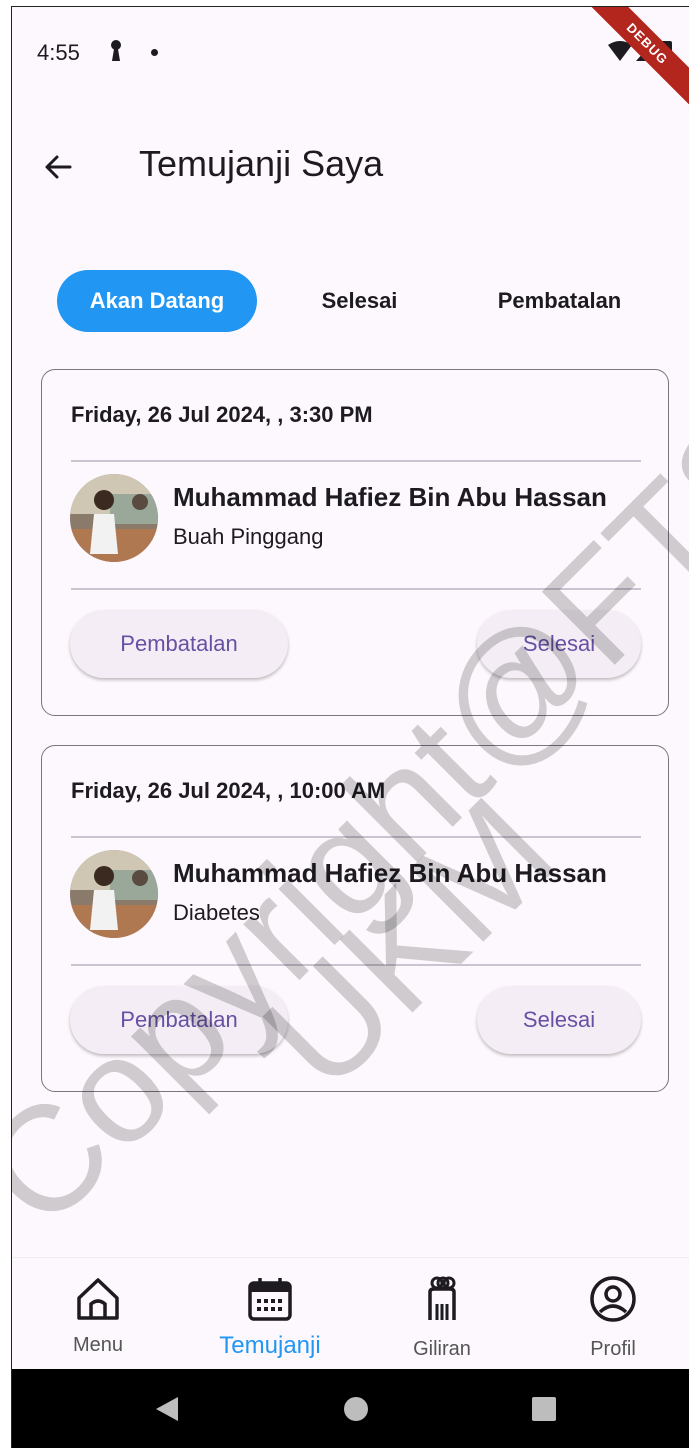 Image resolution: width=689 pixels, height=1448 pixels. I want to click on keyhole-icon, so click(116, 50).